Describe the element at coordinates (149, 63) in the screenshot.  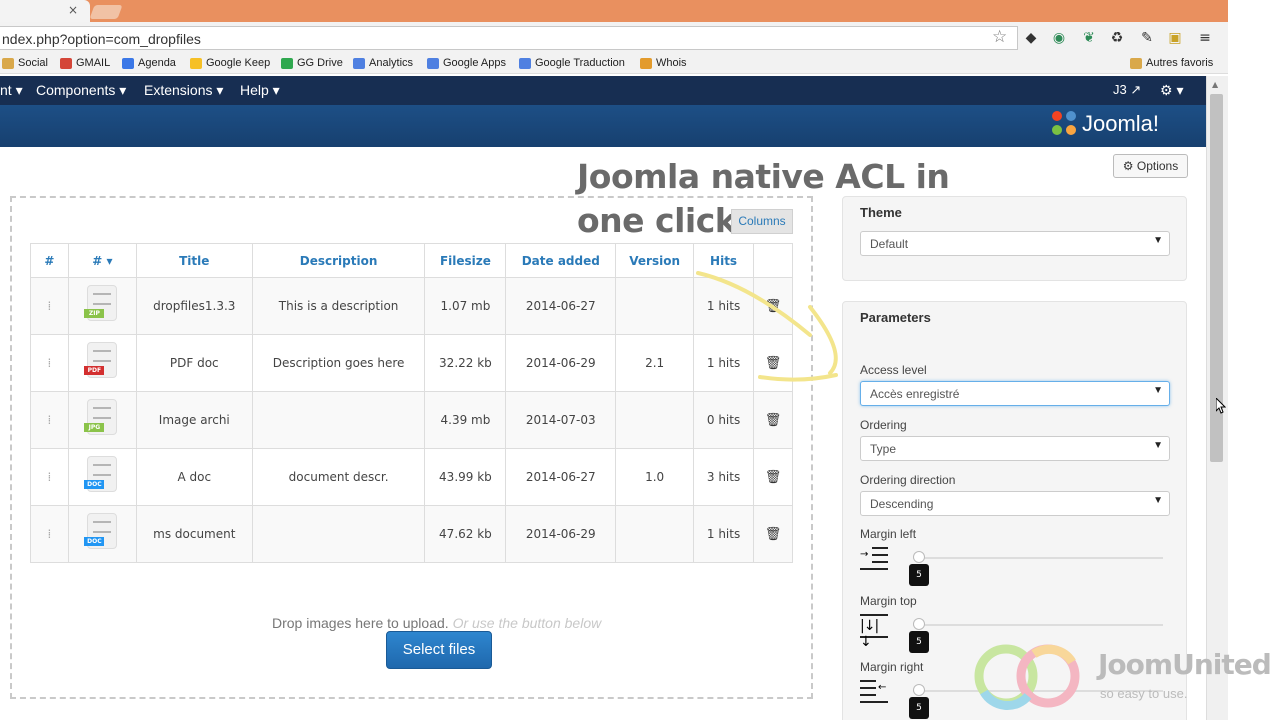
I see `bookmark-agenda: Agenda` at that location.